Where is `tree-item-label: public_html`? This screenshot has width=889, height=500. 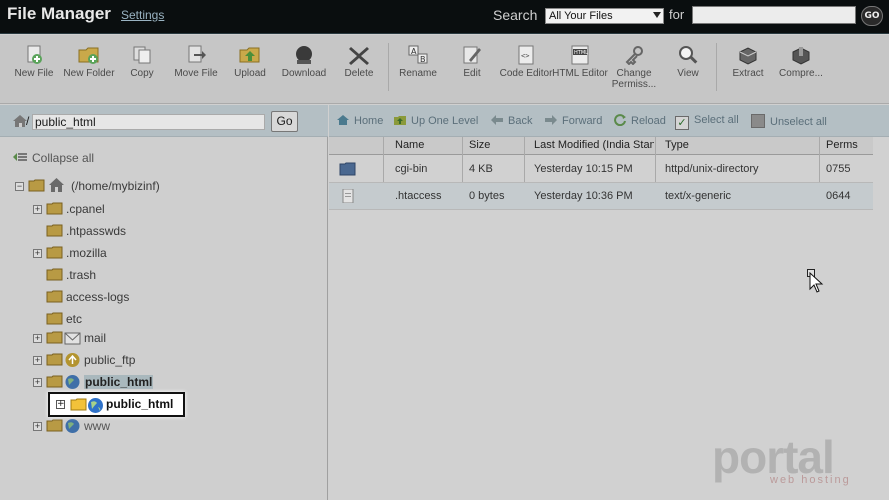 tree-item-label: public_html is located at coordinates (140, 404).